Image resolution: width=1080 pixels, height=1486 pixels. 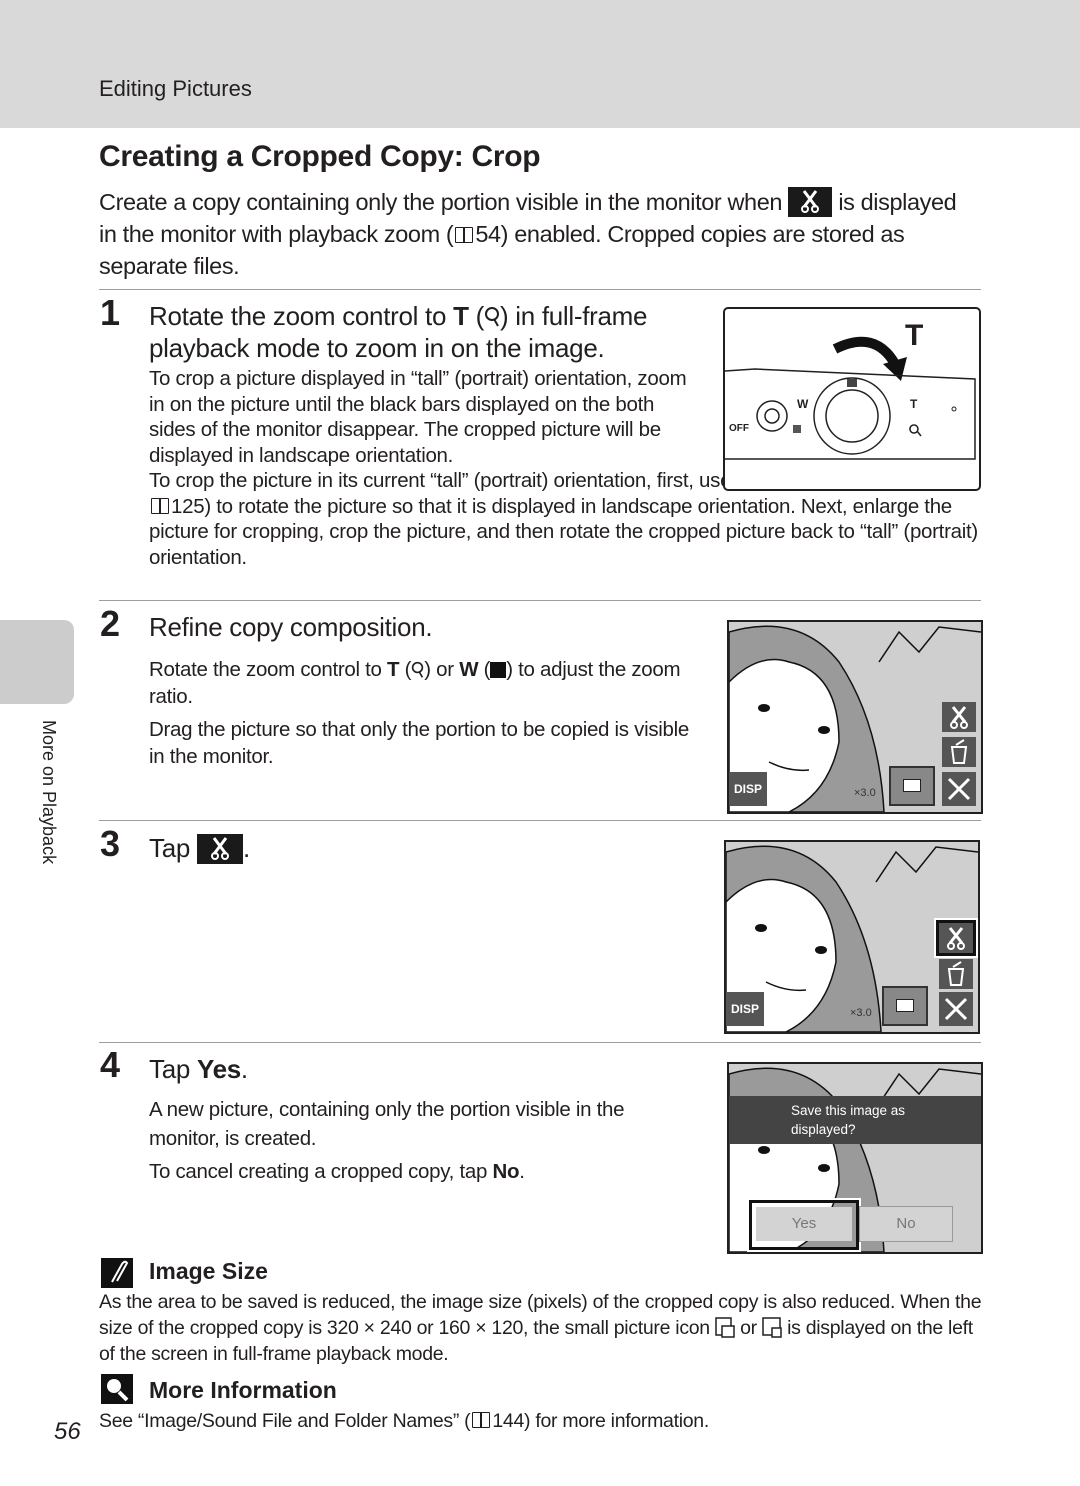 What do you see at coordinates (488, 234) in the screenshot?
I see `page-ref: 54` at bounding box center [488, 234].